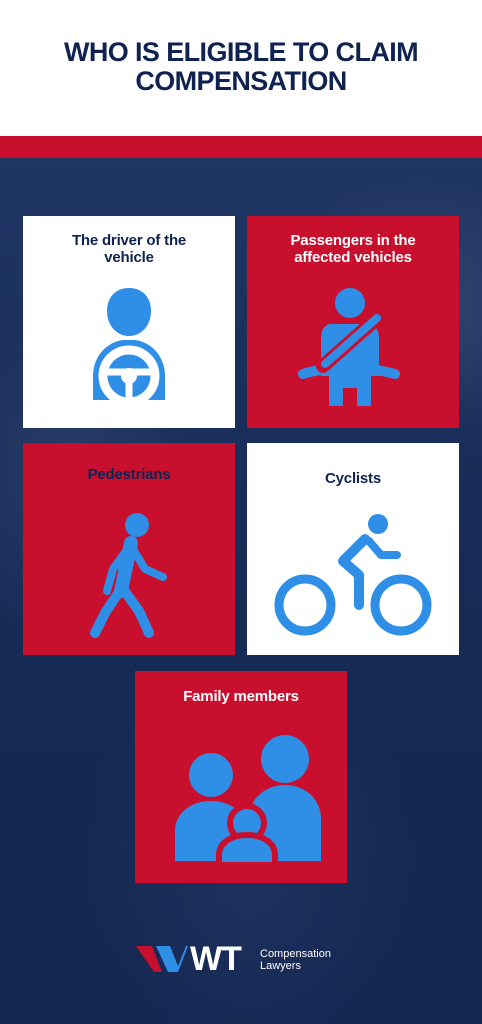  I want to click on logo-subtitle-line-1: Compensation, so click(295, 954).